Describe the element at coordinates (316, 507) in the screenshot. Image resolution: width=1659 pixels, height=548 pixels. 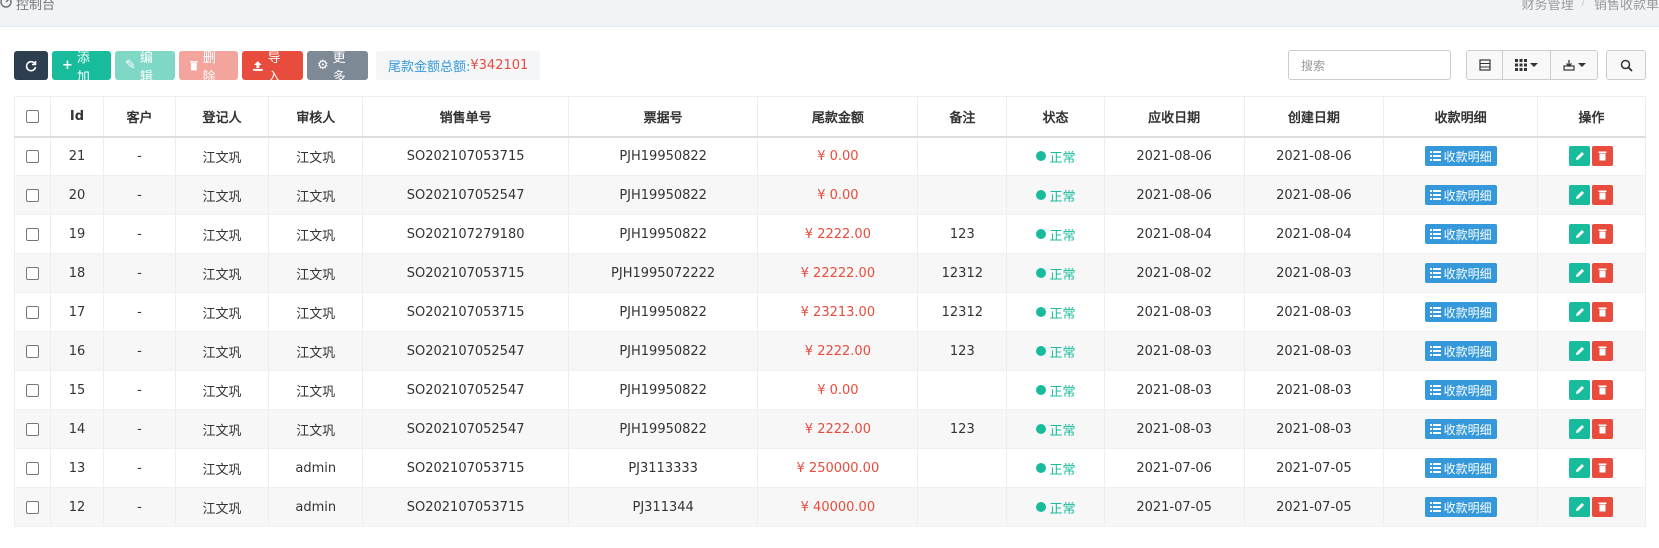
I see `cell-auditor: admin` at that location.